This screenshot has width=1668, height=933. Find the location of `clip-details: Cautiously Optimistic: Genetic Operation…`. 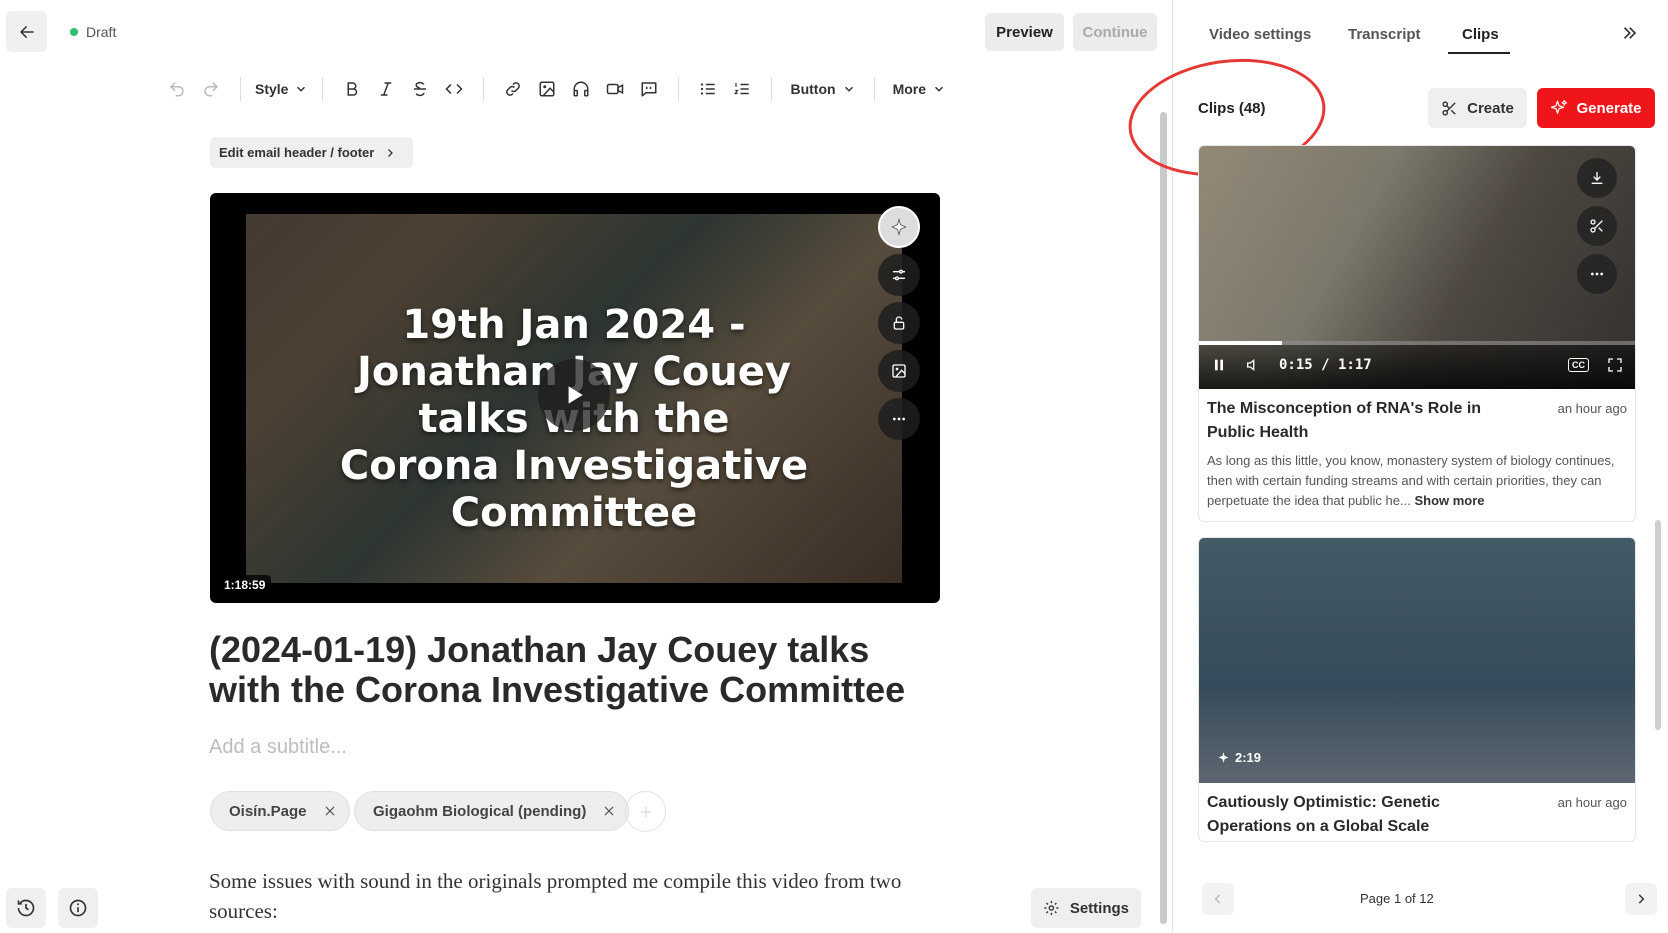

clip-details: Cautiously Optimistic: Genetic Operation… is located at coordinates (1417, 812).